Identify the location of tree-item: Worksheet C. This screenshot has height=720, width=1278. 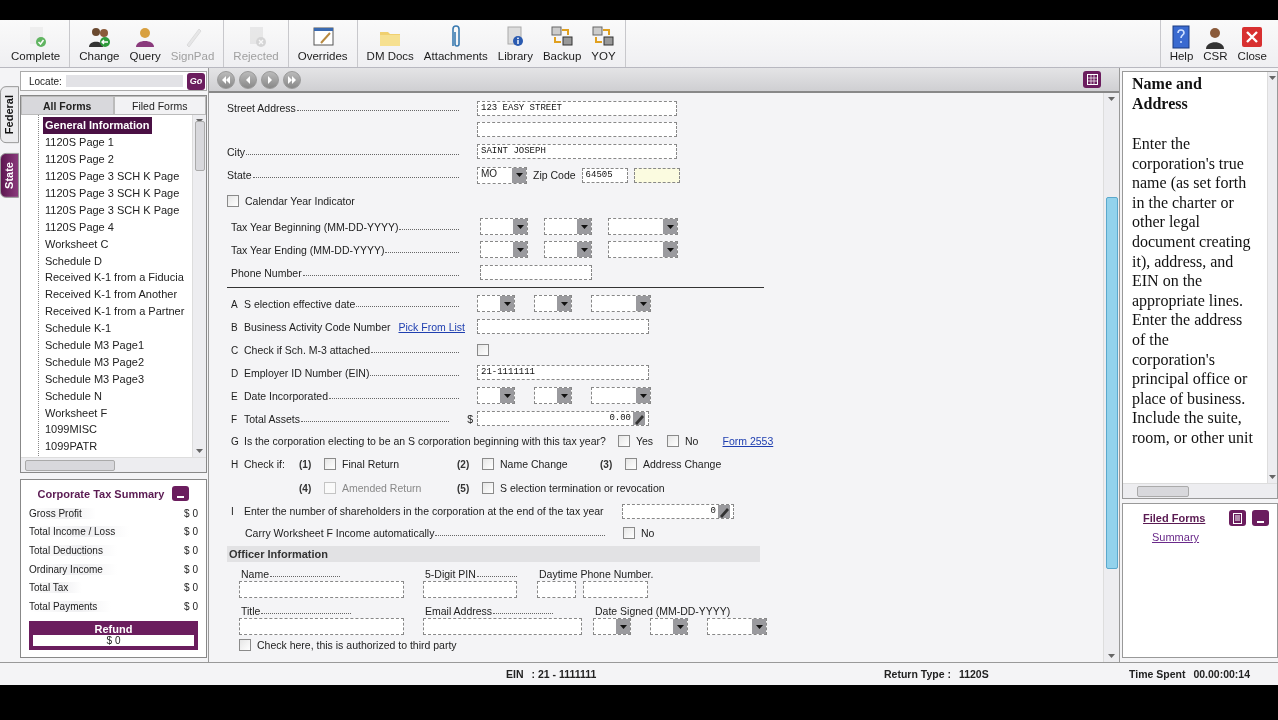
(77, 244).